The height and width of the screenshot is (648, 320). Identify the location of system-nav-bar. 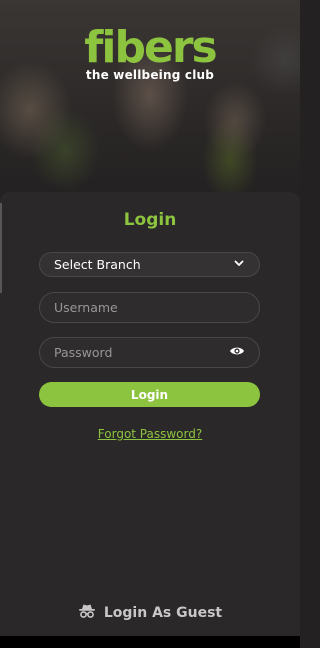
(150, 642).